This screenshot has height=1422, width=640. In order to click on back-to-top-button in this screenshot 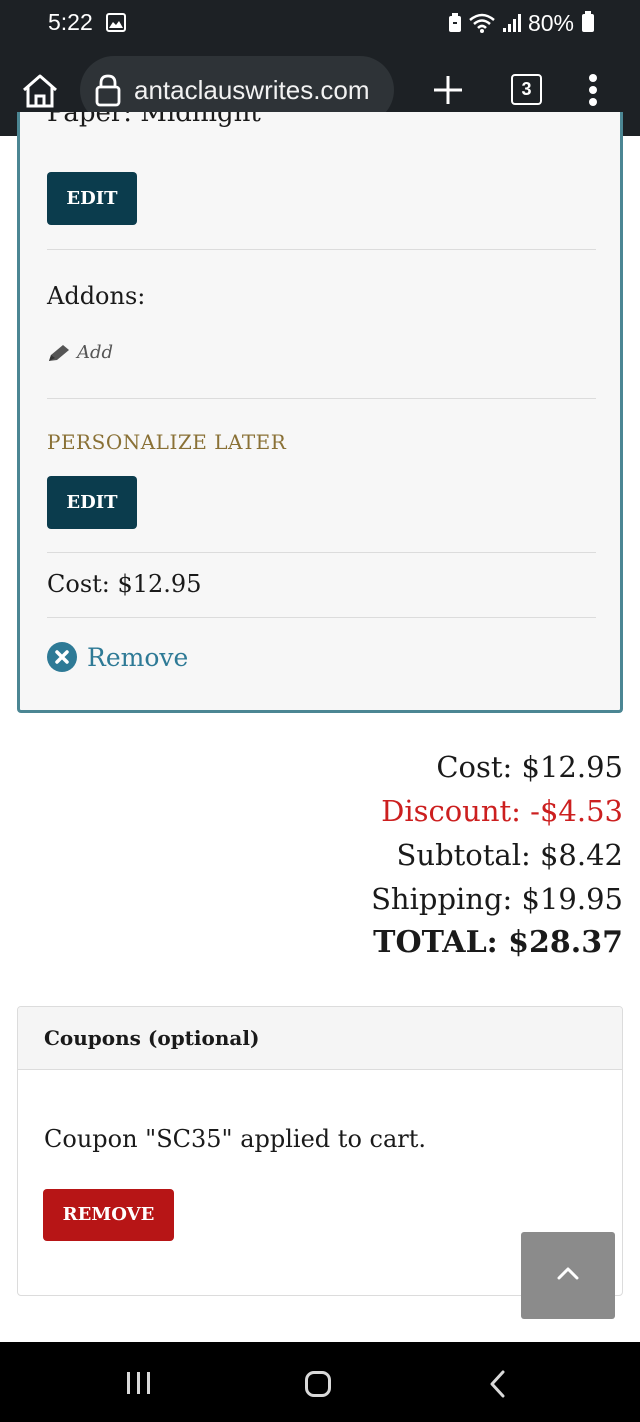, I will do `click(568, 1275)`.